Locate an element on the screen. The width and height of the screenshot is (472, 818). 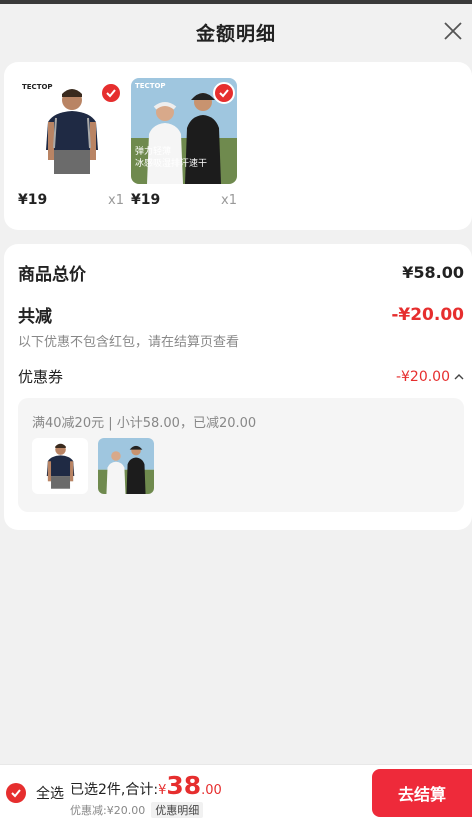
product-image: TECTOP 弹力轻薄 冰感吸湿排汗速干 is located at coordinates (184, 131).